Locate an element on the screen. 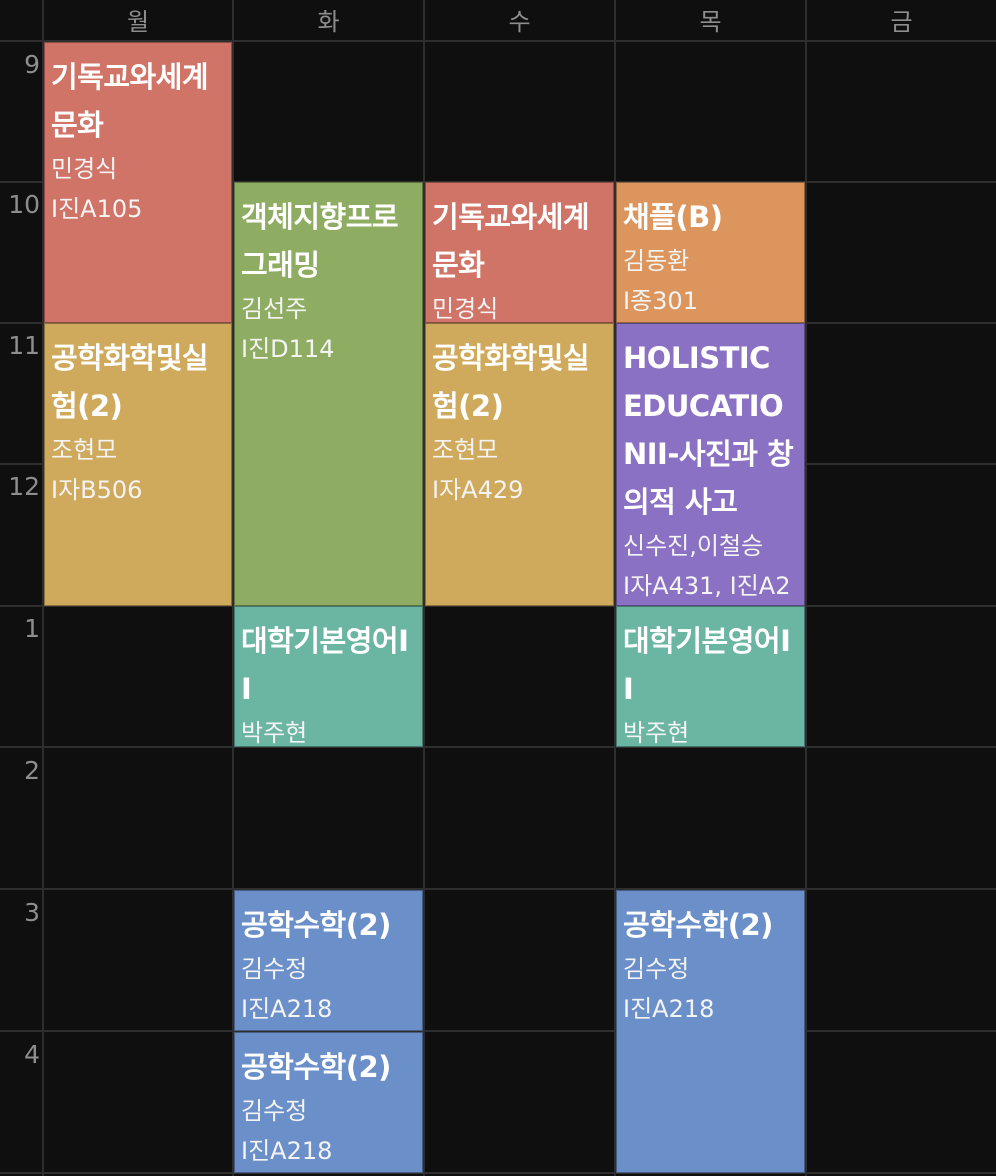 The height and width of the screenshot is (1176, 996). course-block: 공학화학및실험(2) 조현모 I자B506 is located at coordinates (138, 464).